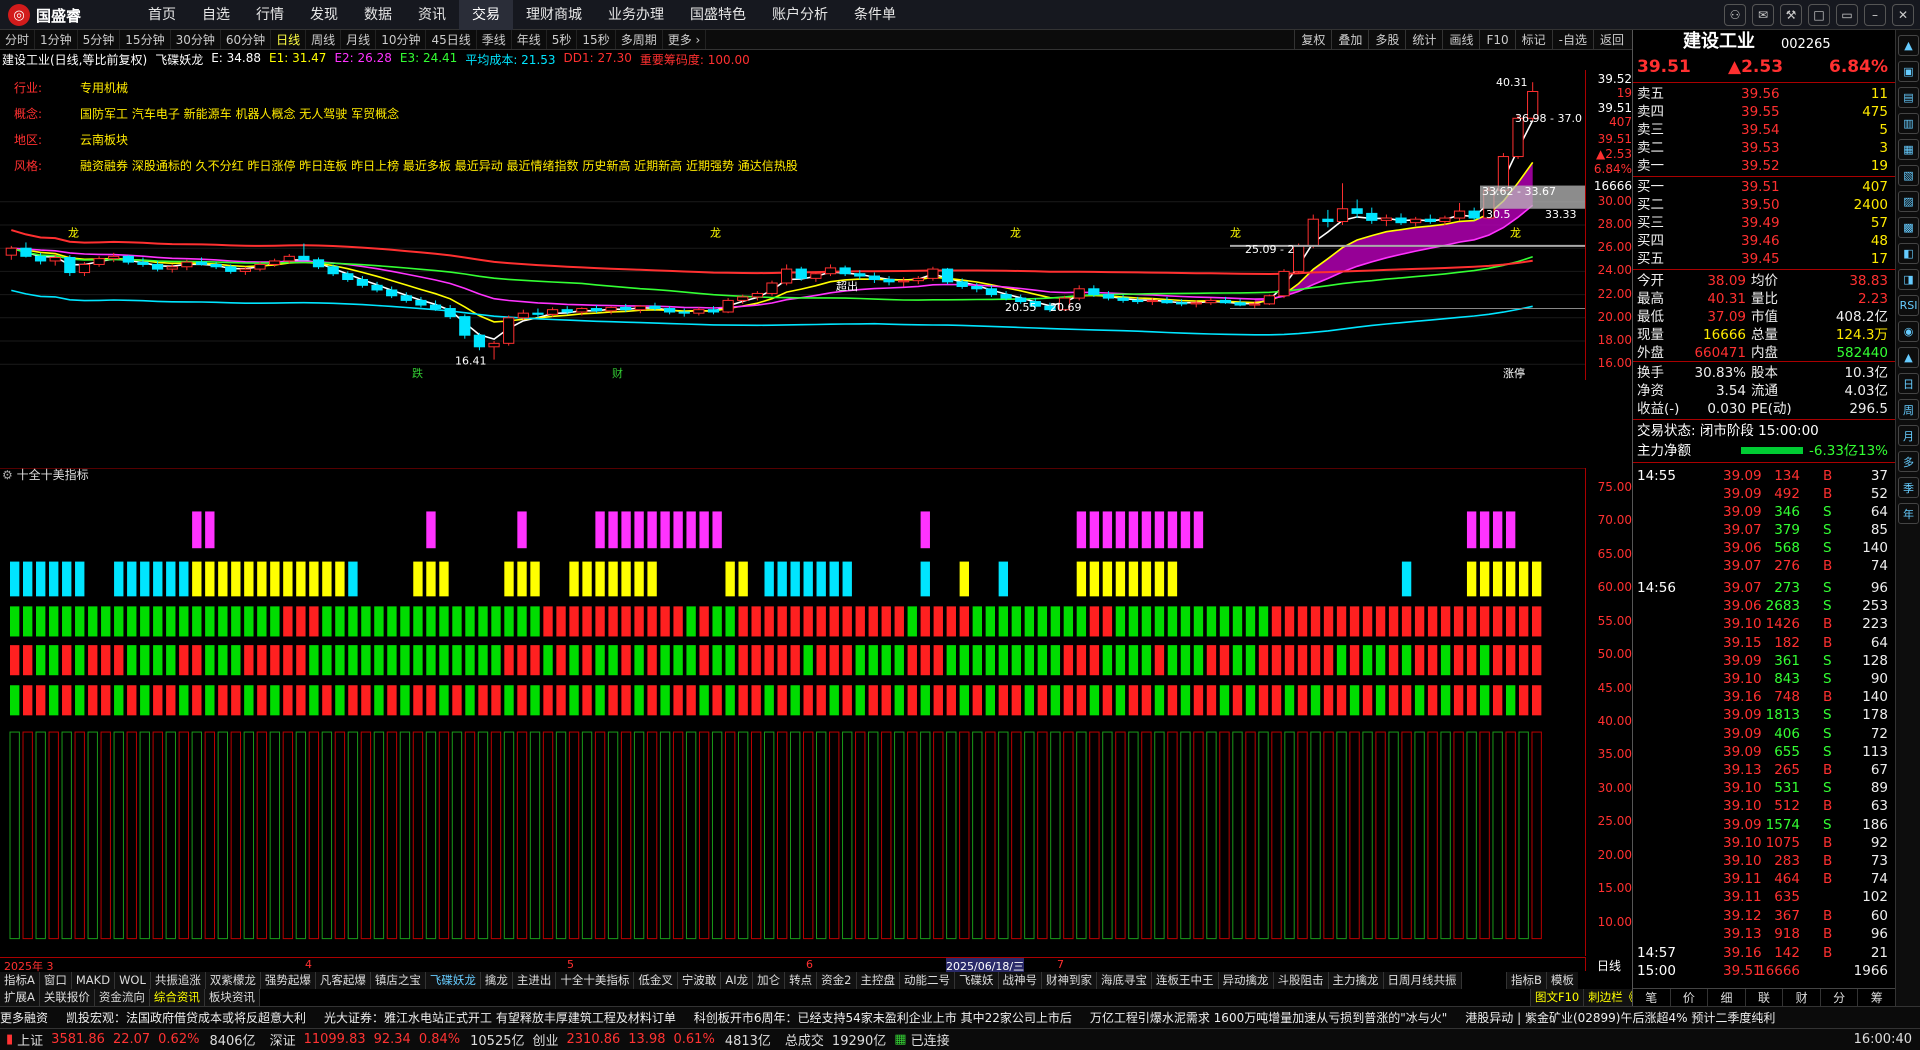  I want to click on period-tab: 15秒, so click(596, 39).